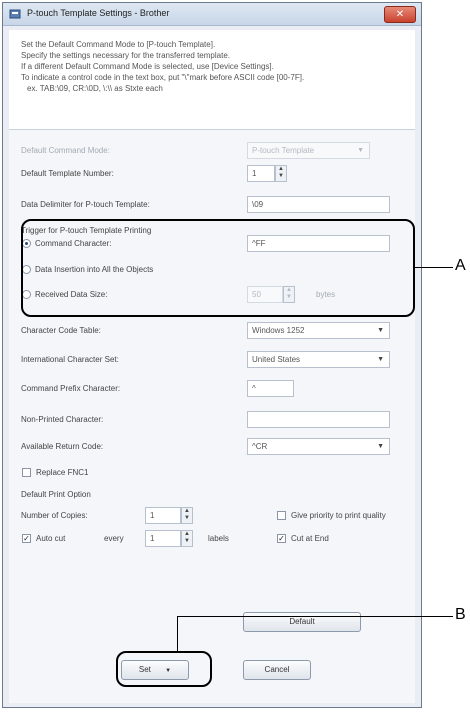 This screenshot has height=712, width=470. What do you see at coordinates (61, 330) in the screenshot?
I see `character-code-table-label: Character Code Table:` at bounding box center [61, 330].